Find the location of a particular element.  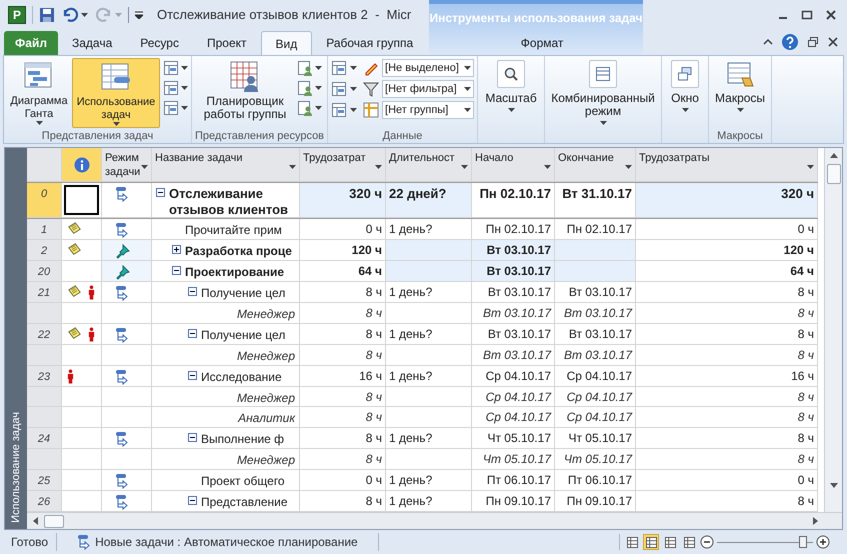

column-header: Трудозатрат is located at coordinates (343, 165).